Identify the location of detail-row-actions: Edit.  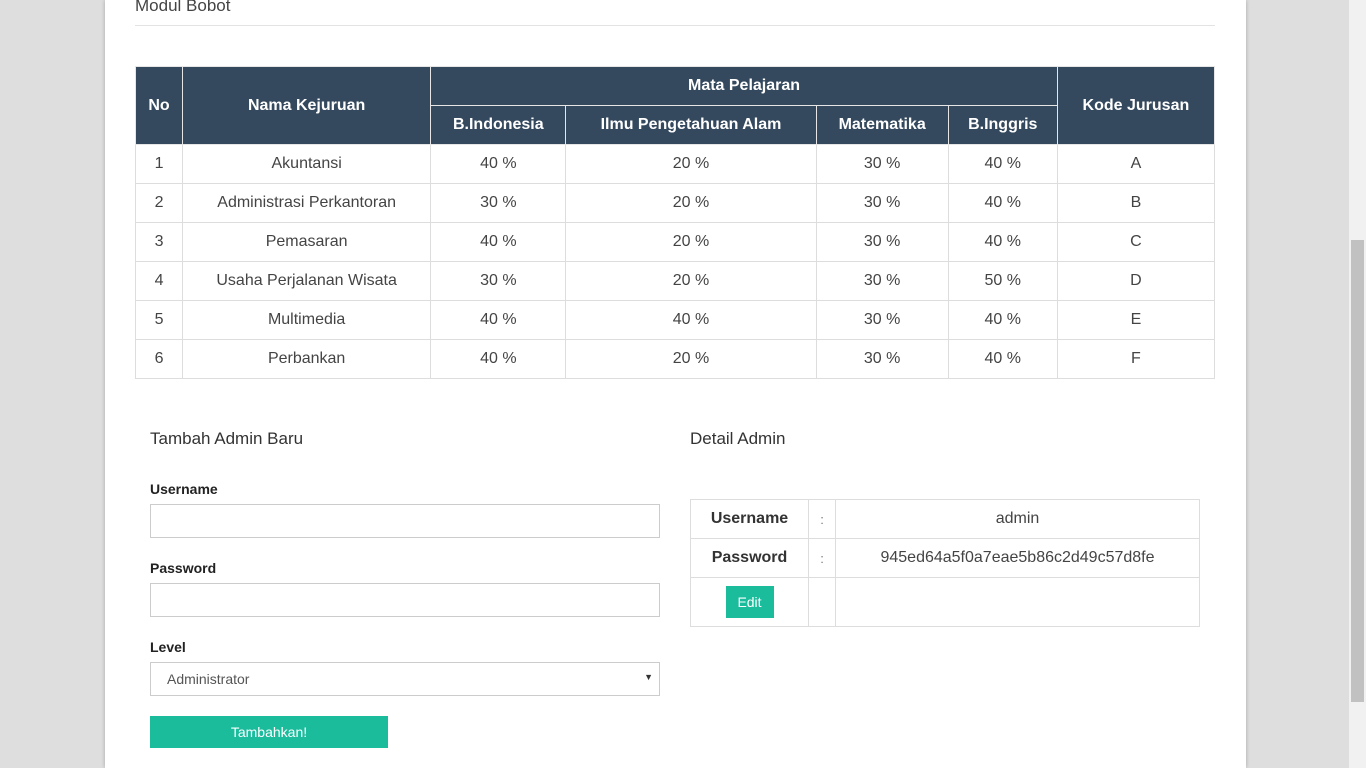
(945, 602).